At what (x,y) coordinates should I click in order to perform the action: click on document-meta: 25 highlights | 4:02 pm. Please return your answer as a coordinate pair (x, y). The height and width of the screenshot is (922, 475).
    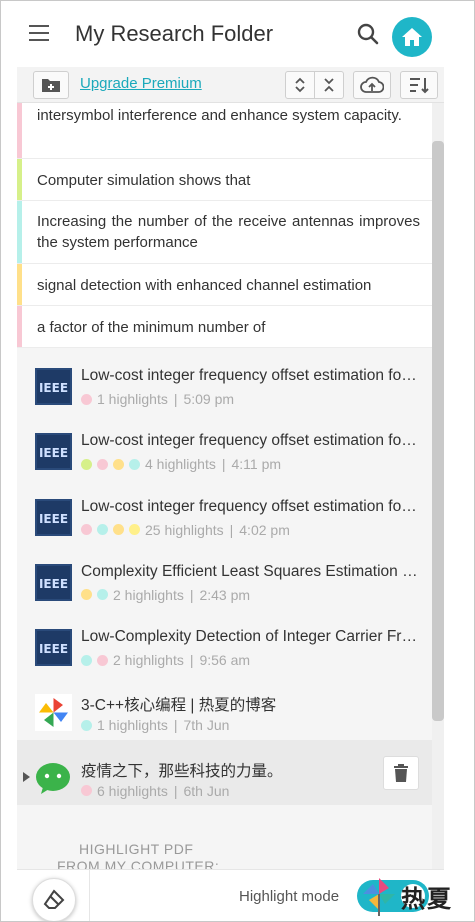
    Looking at the image, I should click on (185, 530).